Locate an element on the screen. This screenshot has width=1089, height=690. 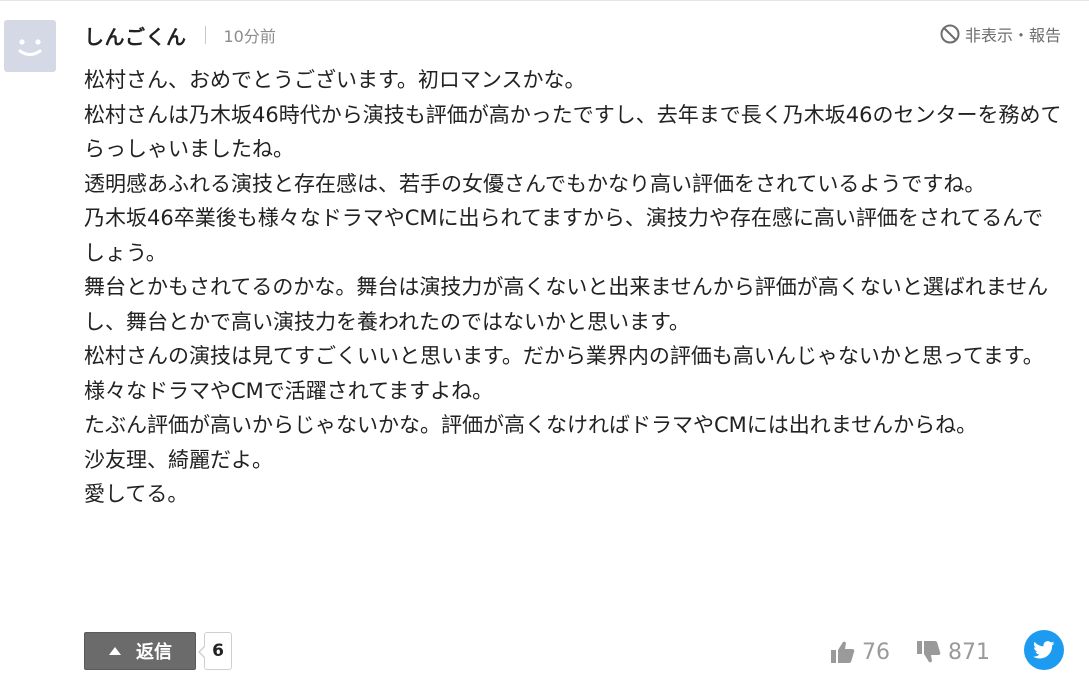
twitter-share-button is located at coordinates (1044, 650).